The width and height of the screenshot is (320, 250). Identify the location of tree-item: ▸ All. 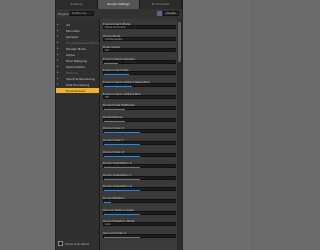
(77, 24).